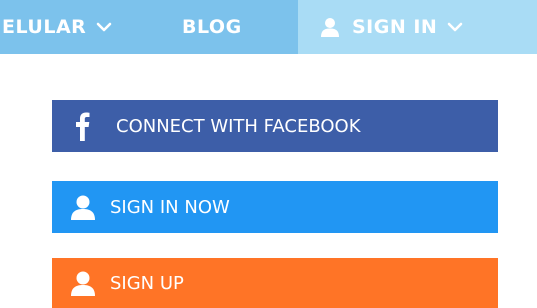 The height and width of the screenshot is (308, 537). I want to click on nav-signin-label: SIGN IN, so click(395, 27).